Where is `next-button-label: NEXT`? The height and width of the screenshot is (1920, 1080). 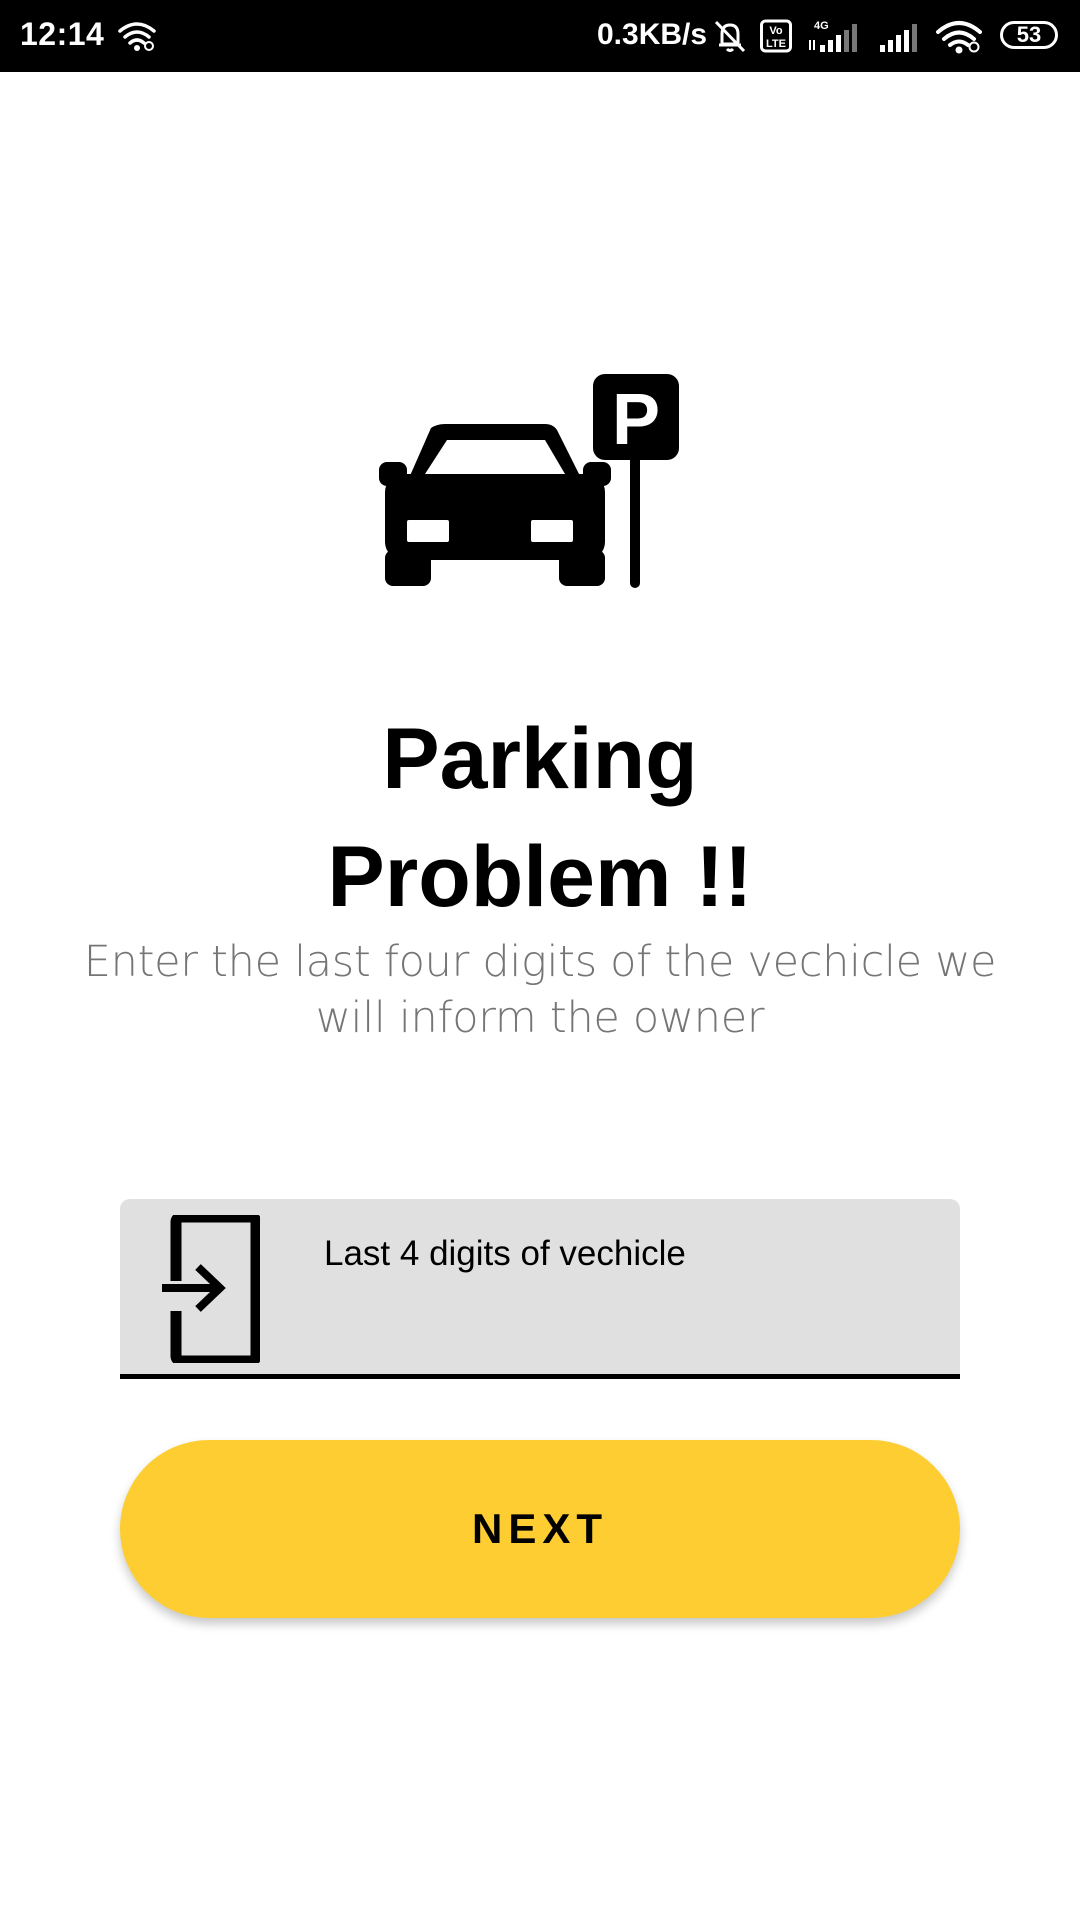
next-button-label: NEXT is located at coordinates (539, 1528).